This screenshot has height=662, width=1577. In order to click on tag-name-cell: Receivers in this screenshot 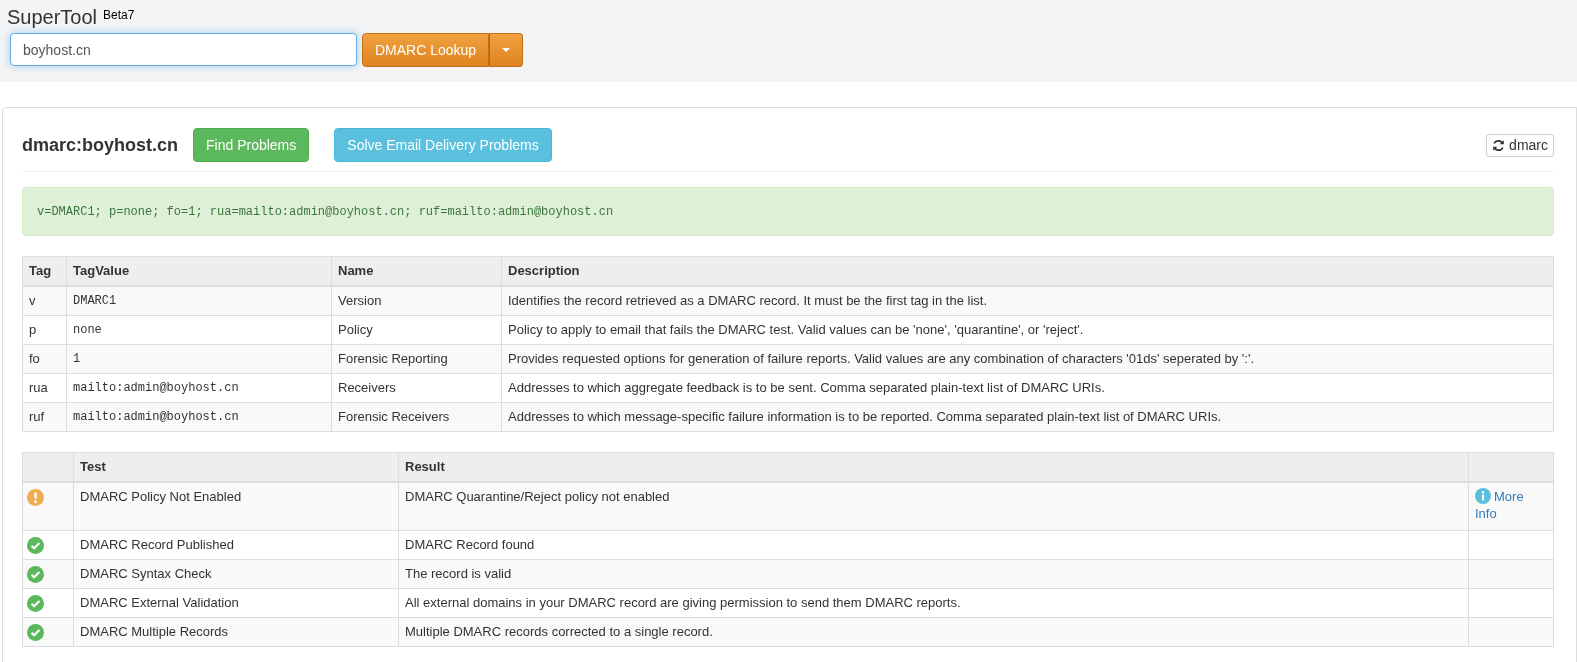, I will do `click(416, 388)`.